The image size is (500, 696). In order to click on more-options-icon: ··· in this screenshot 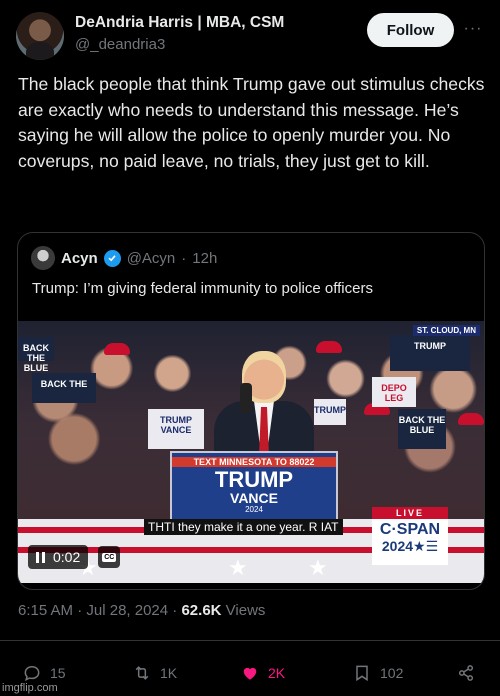, I will do `click(473, 29)`.